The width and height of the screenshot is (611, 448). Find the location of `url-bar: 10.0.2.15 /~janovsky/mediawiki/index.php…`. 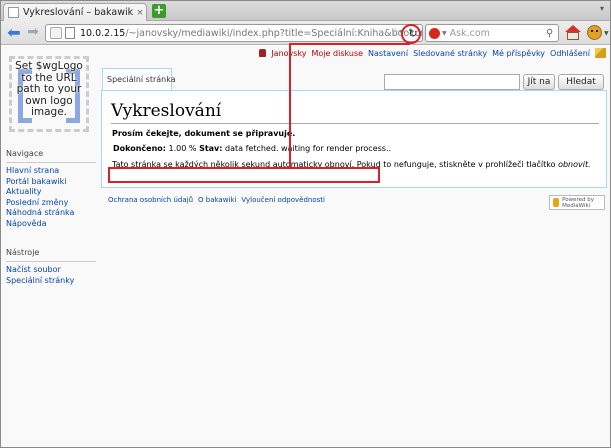

url-bar: 10.0.2.15 /~janovsky/mediawiki/index.php… is located at coordinates (234, 33).